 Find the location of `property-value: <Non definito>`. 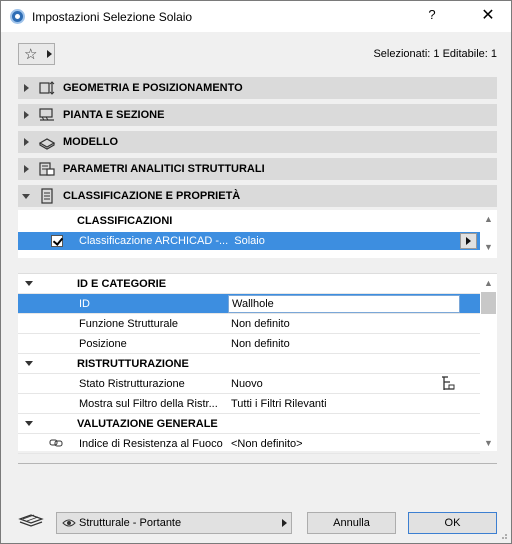

property-value: <Non definito> is located at coordinates (267, 444).